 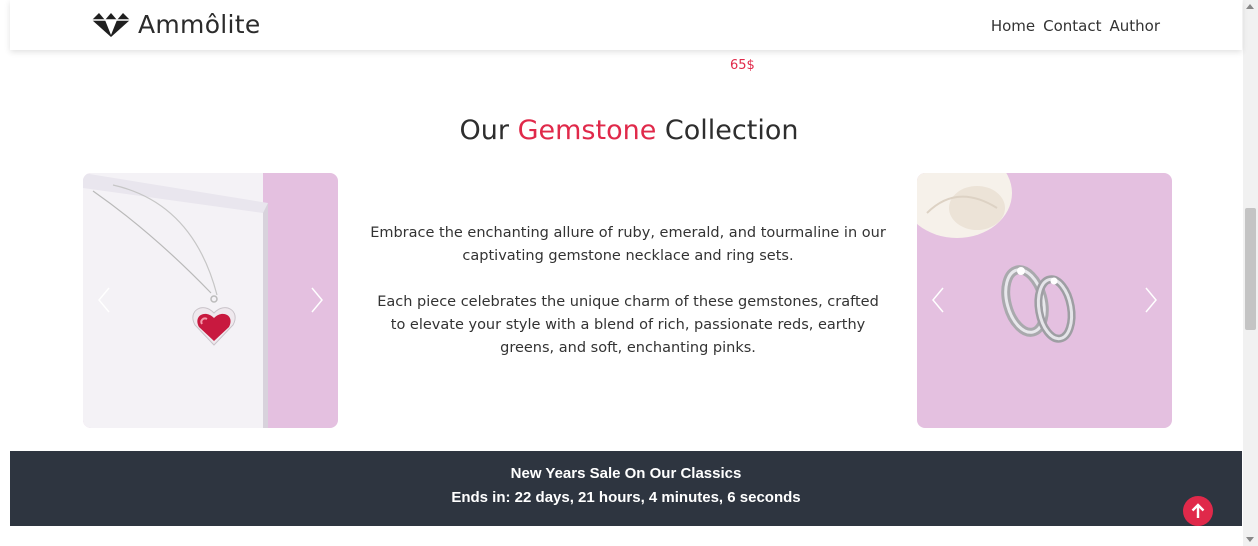 I want to click on carousel-left, so click(x=210, y=300).